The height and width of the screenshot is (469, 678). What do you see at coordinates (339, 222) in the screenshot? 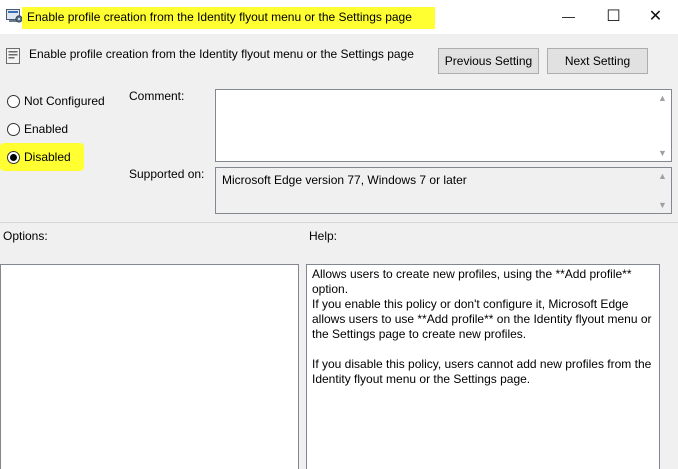
I see `divider` at bounding box center [339, 222].